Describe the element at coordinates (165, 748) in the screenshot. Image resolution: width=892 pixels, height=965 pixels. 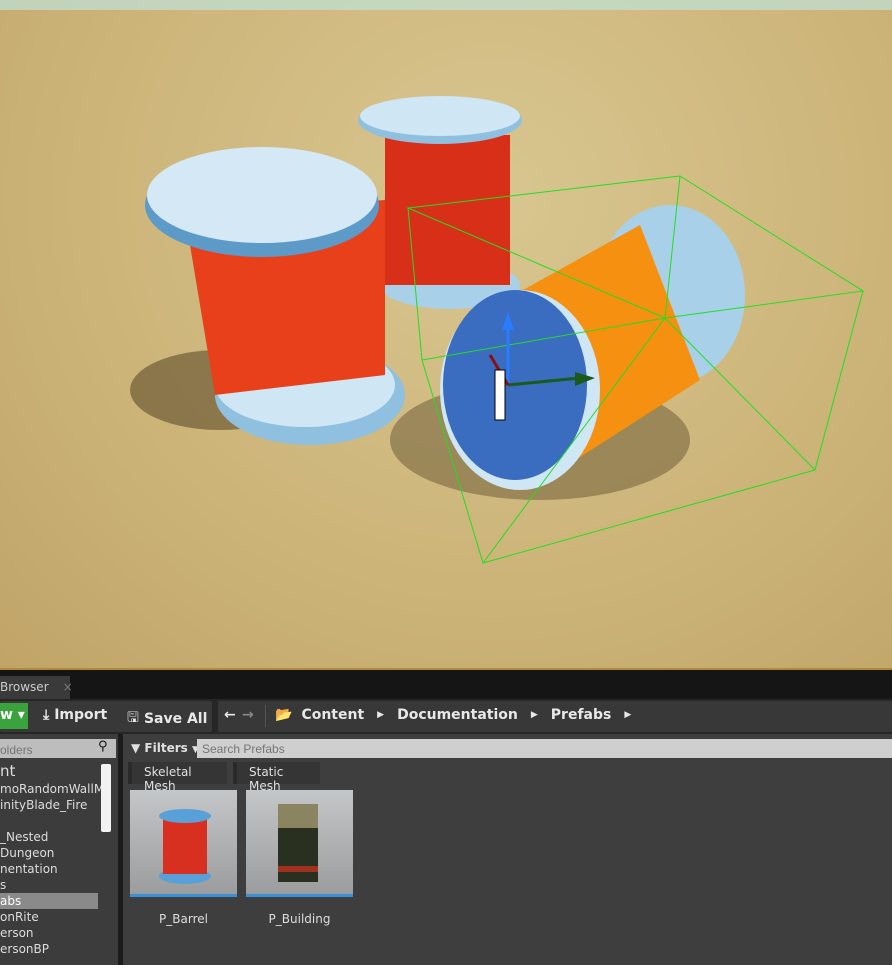
I see `filters-button: ▼ Filters ▼` at that location.